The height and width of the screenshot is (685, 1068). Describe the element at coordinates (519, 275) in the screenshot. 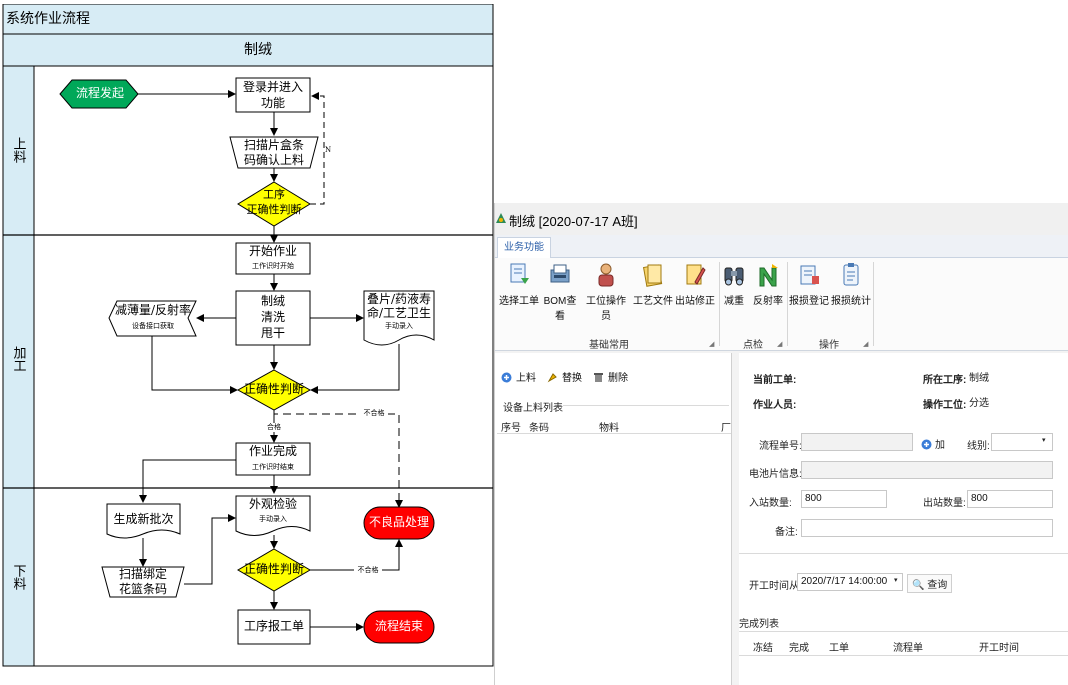

I see `select-order-icon` at that location.